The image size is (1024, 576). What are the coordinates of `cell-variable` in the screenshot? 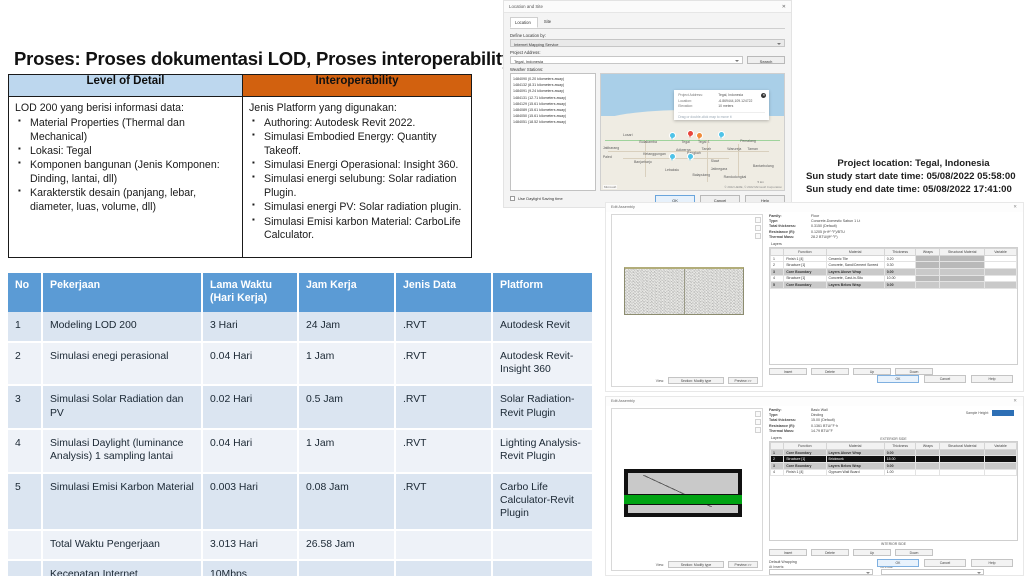 It's located at (1000, 265).